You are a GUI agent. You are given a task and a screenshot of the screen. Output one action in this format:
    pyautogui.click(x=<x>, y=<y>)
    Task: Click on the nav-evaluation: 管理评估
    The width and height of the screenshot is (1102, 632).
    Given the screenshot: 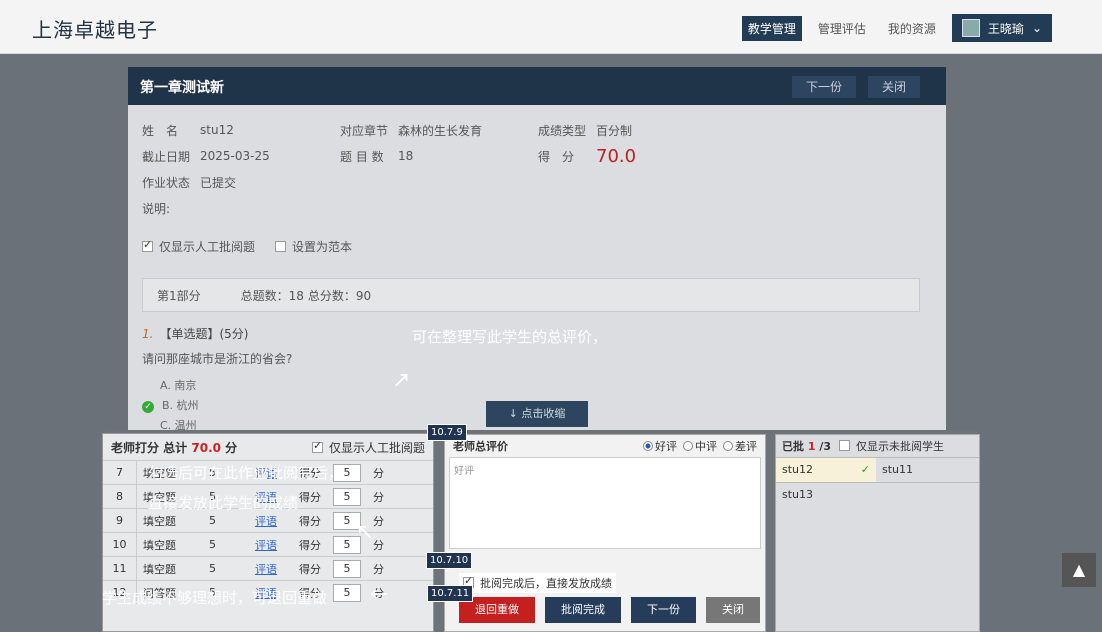 What is the action you would take?
    pyautogui.click(x=842, y=28)
    